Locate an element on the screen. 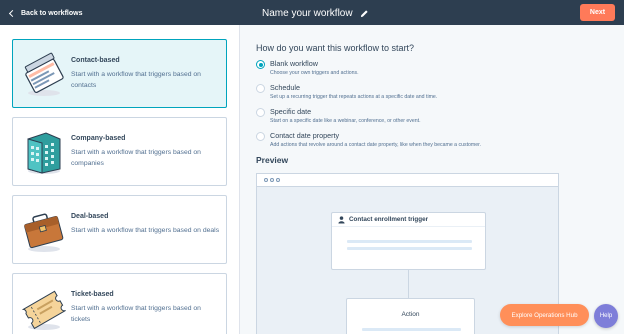 The width and height of the screenshot is (624, 334). workflow-name: Name your workflow is located at coordinates (315, 13).